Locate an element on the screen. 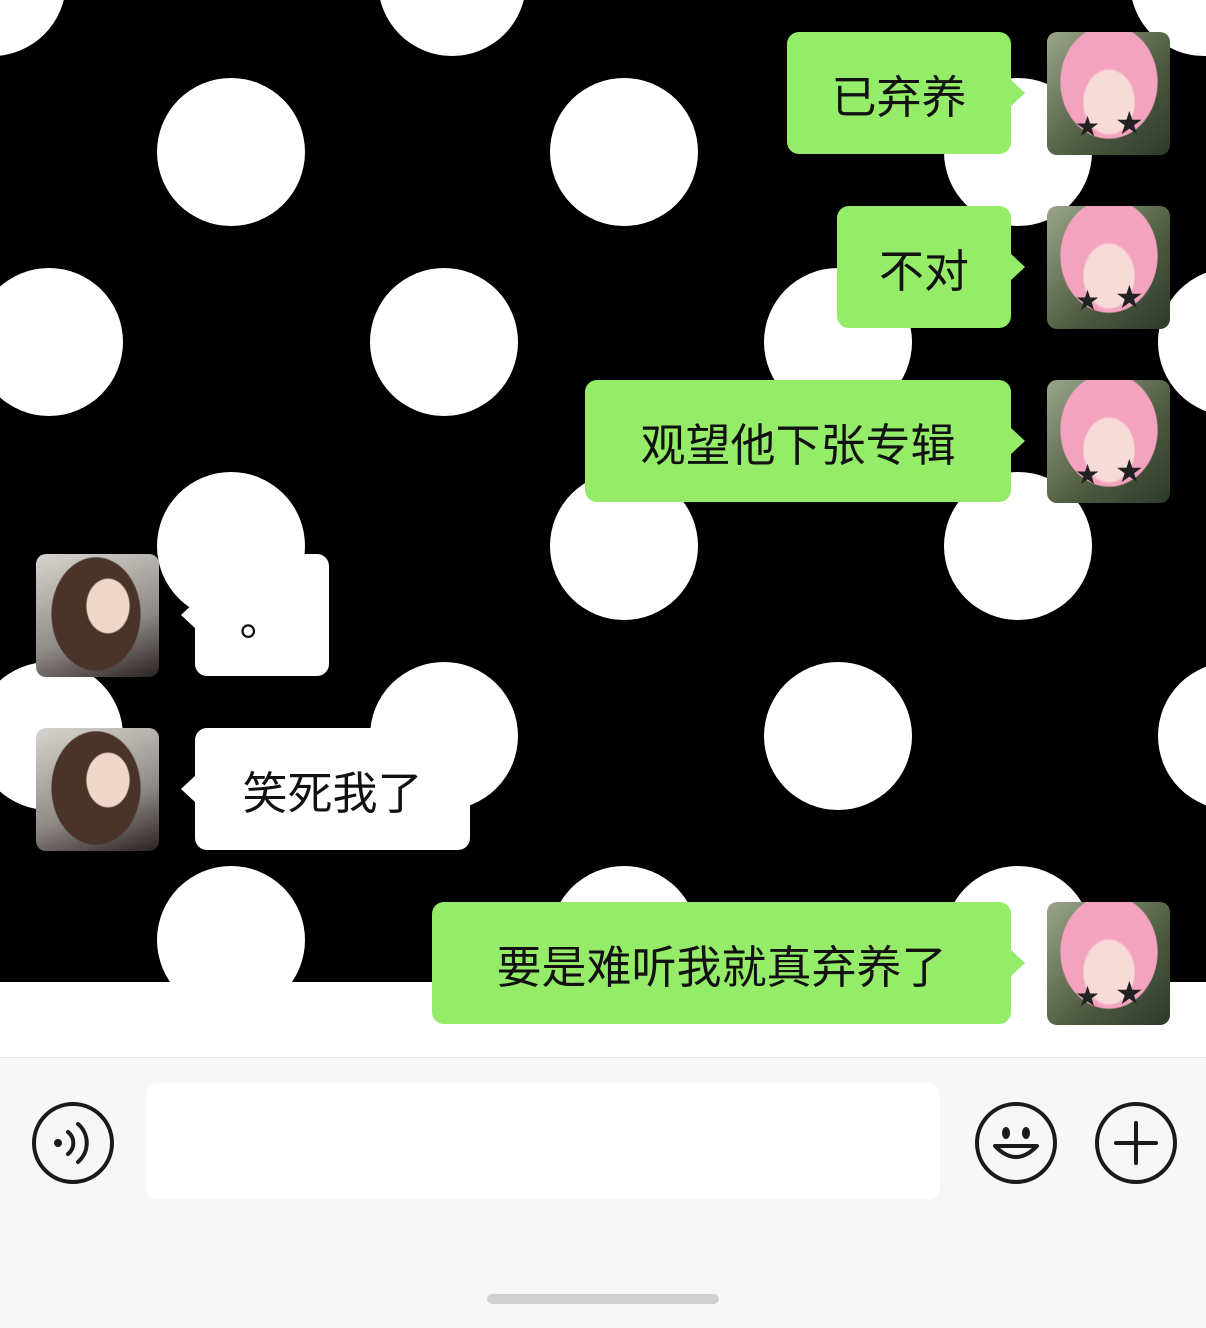 This screenshot has height=1328, width=1206. emoji-button is located at coordinates (1016, 1143).